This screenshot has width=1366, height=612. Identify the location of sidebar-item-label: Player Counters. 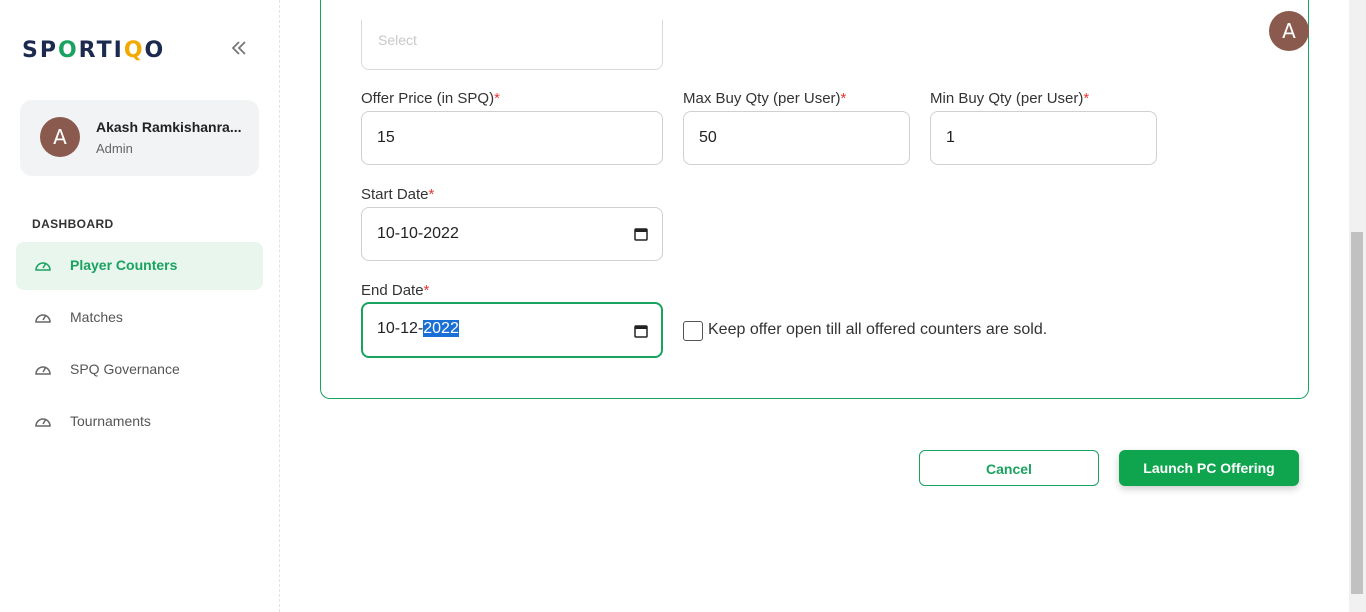
(124, 265).